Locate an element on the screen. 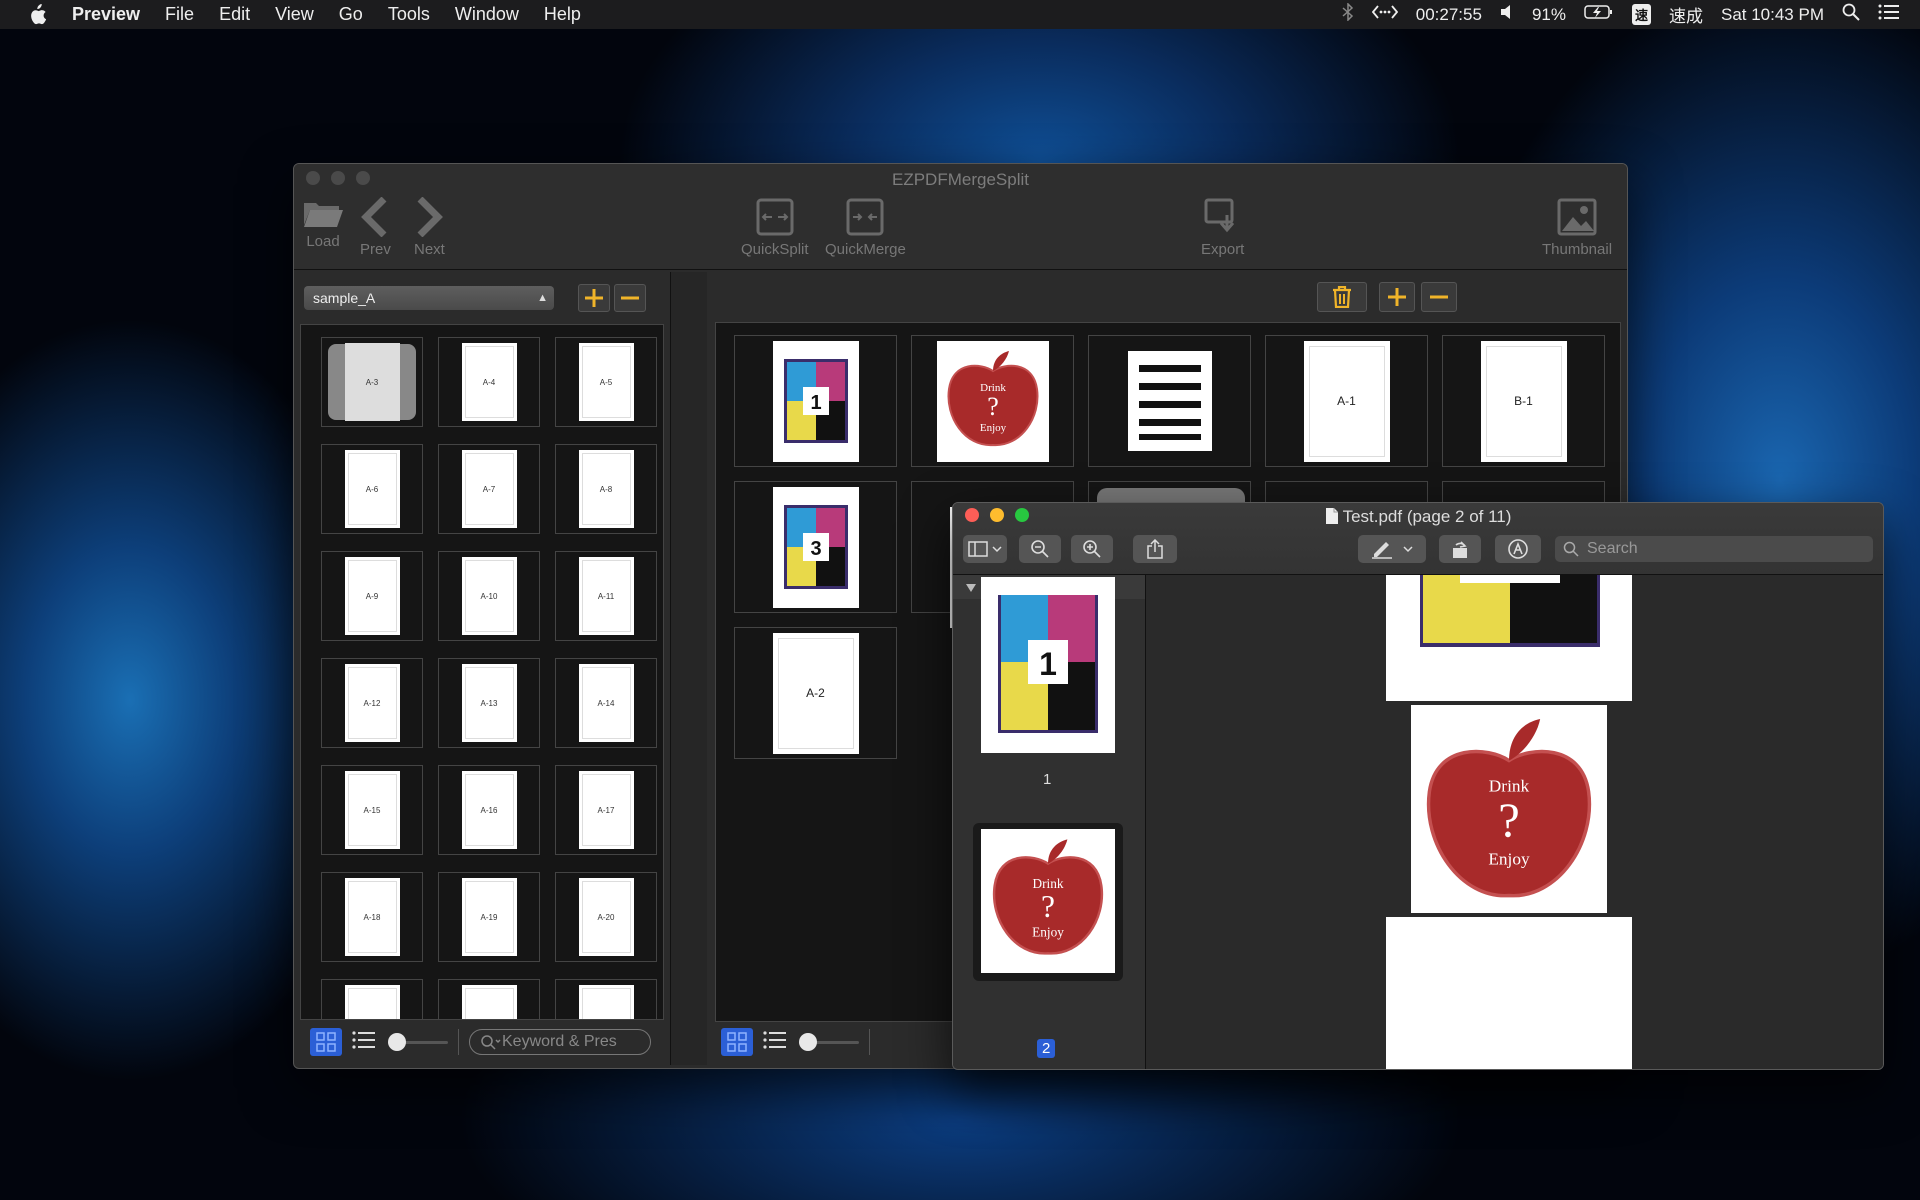 This screenshot has height=1200, width=1920. document-icon is located at coordinates (1331, 516).